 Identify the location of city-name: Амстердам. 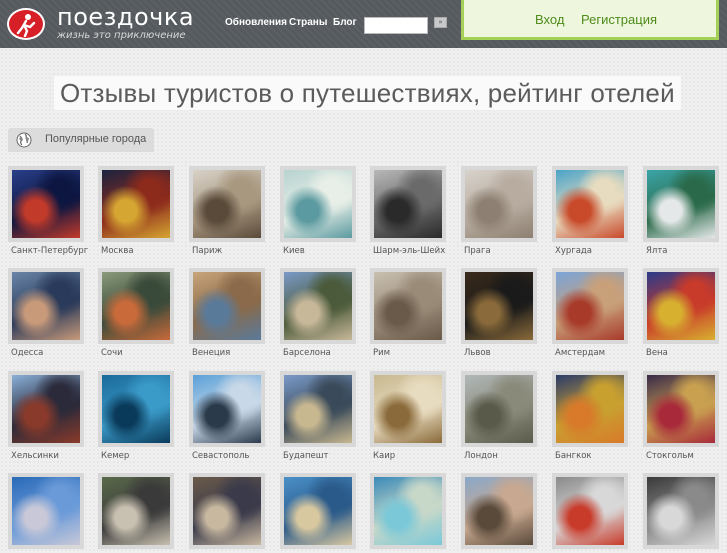
(591, 353).